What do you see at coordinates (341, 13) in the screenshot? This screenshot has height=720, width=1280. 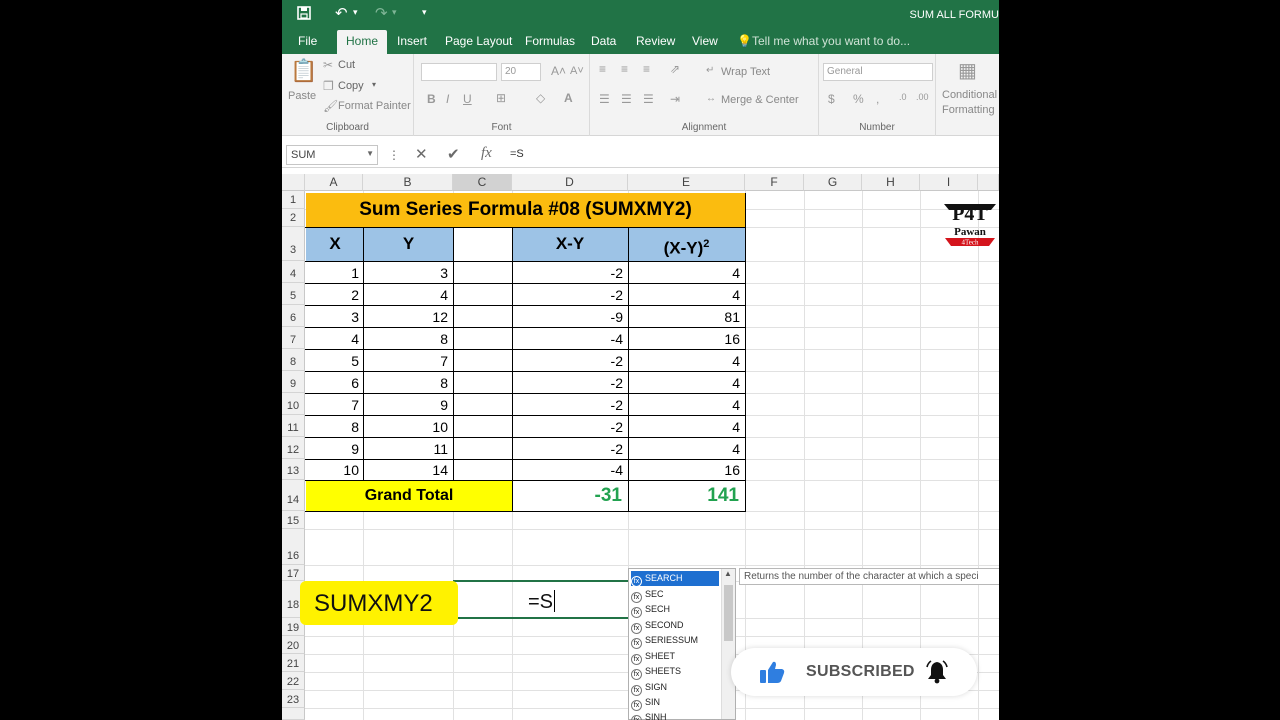 I see `undo-icon: ↶` at bounding box center [341, 13].